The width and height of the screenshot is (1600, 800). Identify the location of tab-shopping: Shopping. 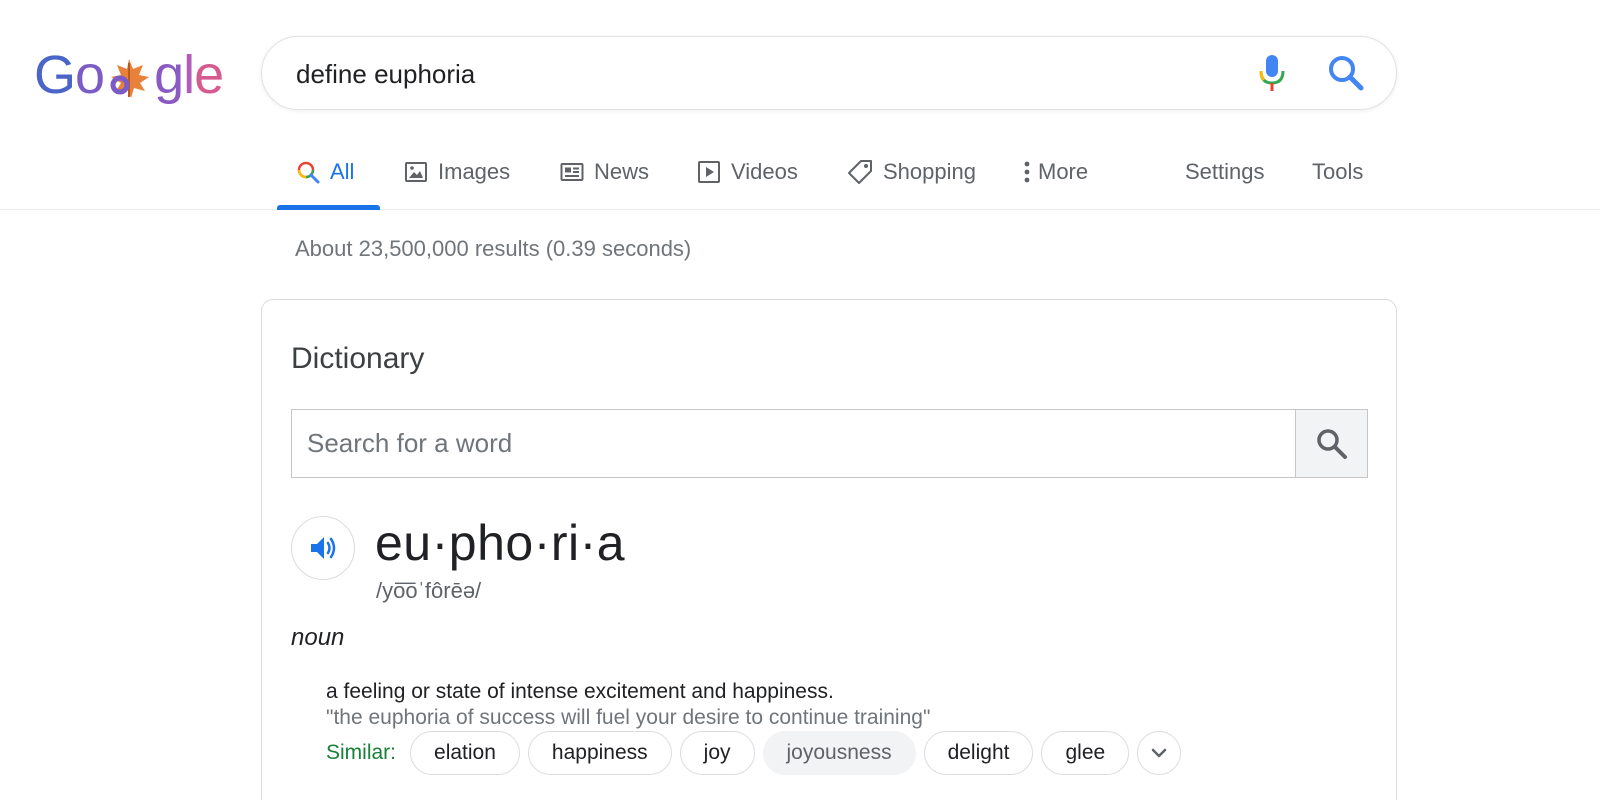
(911, 172).